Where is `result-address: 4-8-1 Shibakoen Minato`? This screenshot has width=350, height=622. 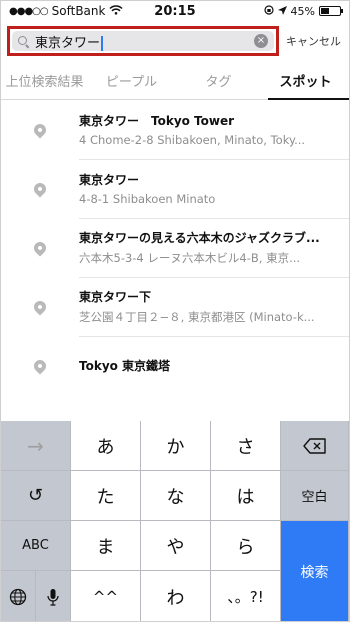
result-address: 4-8-1 Shibakoen Minato is located at coordinates (147, 199).